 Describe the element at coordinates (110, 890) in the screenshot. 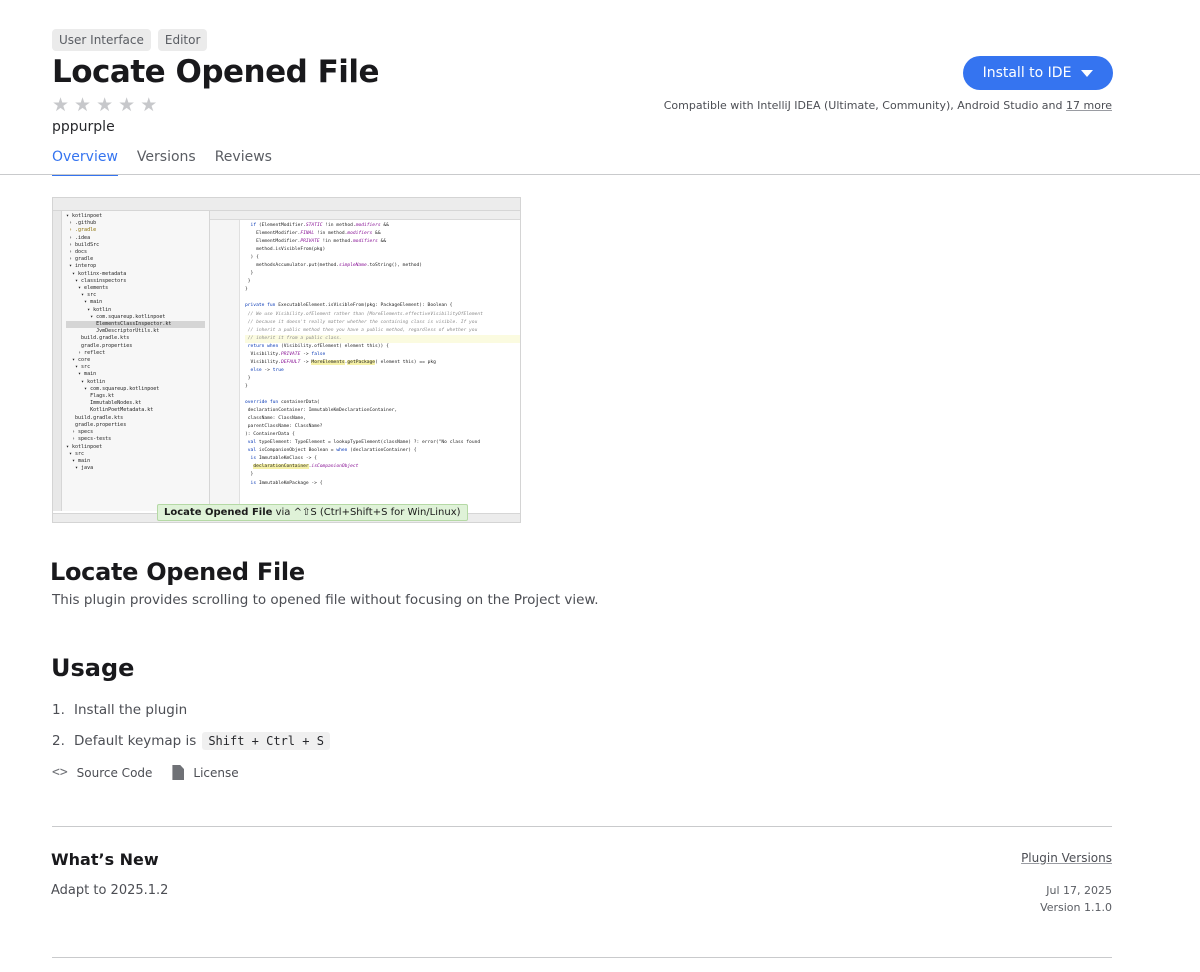

I see `whats-new-text: Adapt to 2025.1.2` at that location.